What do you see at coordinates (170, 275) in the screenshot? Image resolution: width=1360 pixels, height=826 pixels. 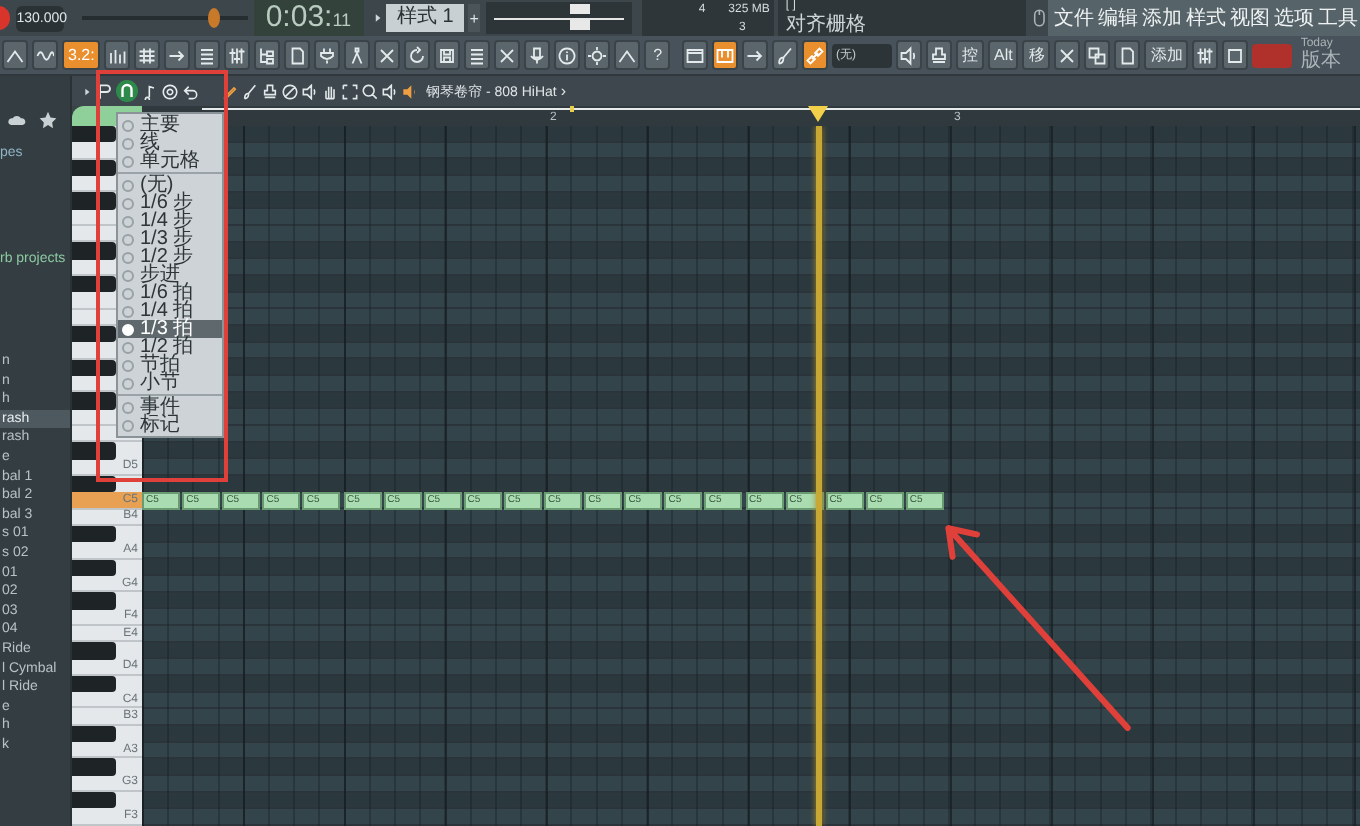 I see `menu-item: 步进` at bounding box center [170, 275].